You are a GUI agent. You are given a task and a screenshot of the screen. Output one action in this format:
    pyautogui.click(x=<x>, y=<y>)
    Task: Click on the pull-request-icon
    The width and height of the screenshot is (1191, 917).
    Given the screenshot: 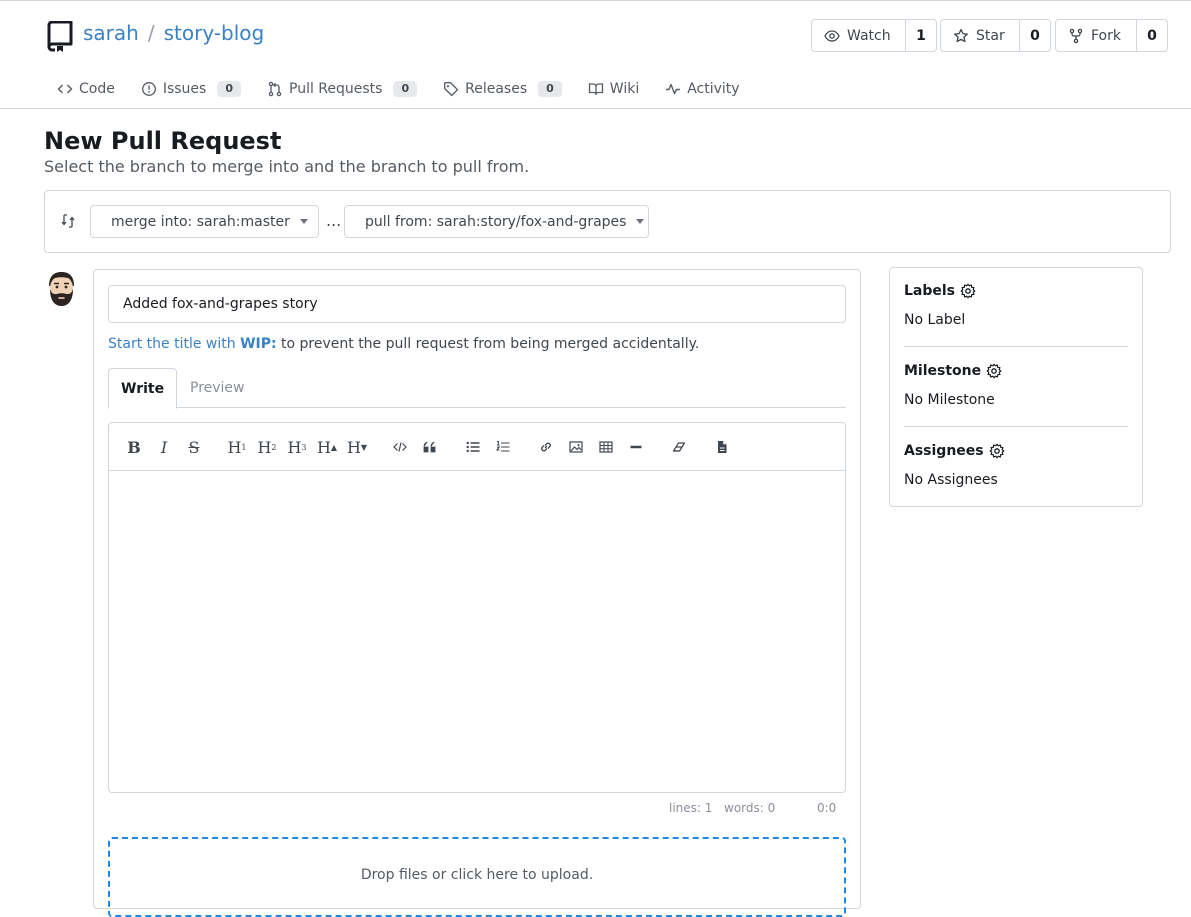 What is the action you would take?
    pyautogui.click(x=275, y=89)
    